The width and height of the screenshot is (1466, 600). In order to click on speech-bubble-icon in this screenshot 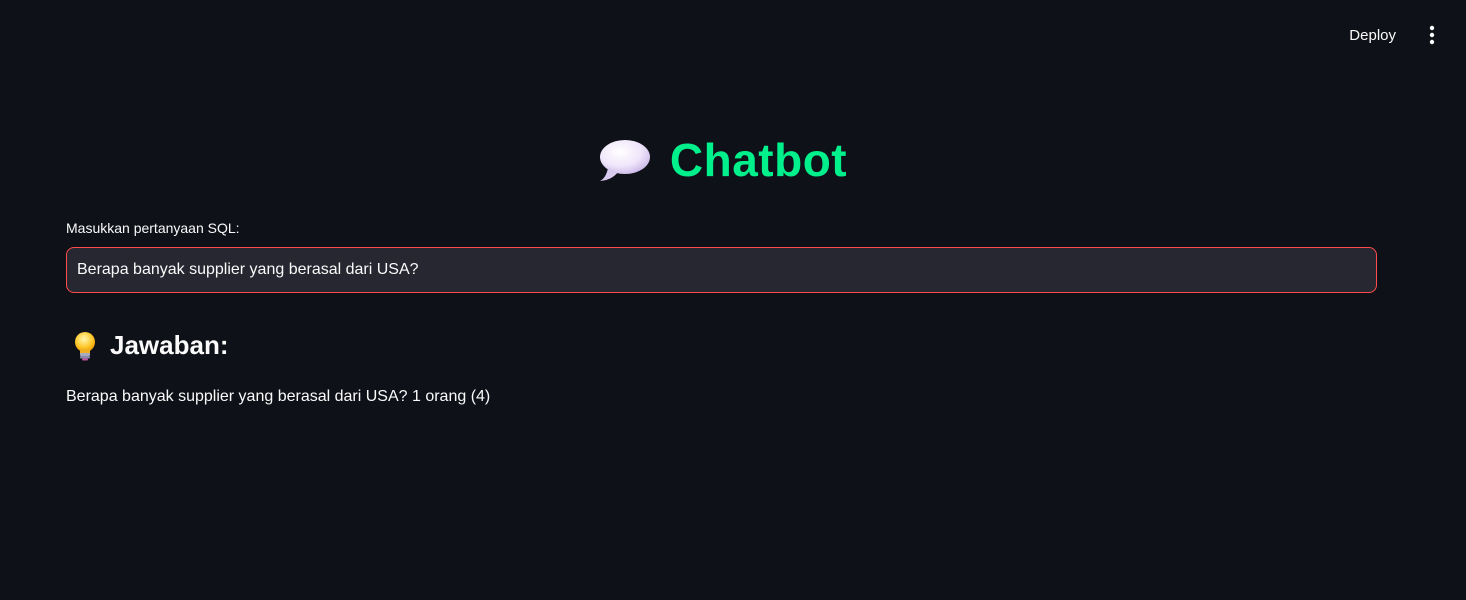, I will do `click(625, 160)`.